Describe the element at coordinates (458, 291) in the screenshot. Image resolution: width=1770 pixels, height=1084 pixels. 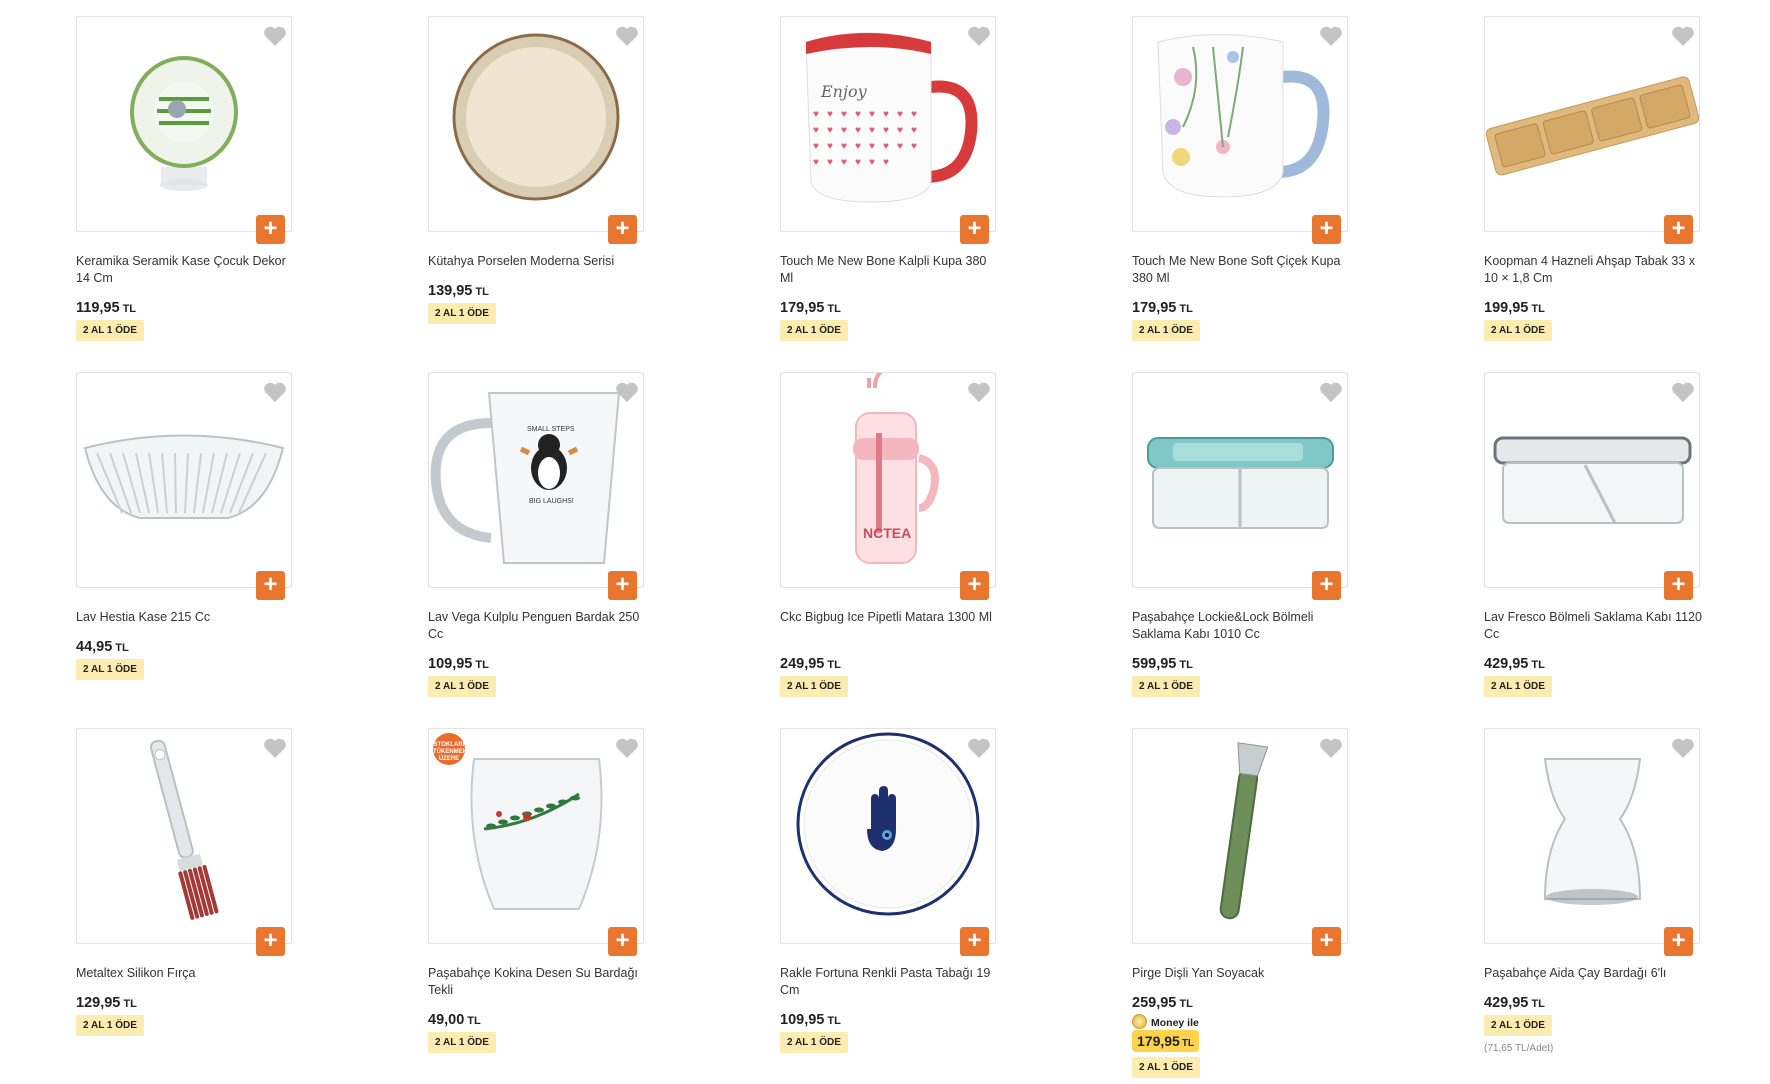
I see `product-price: 139,95 TL` at that location.